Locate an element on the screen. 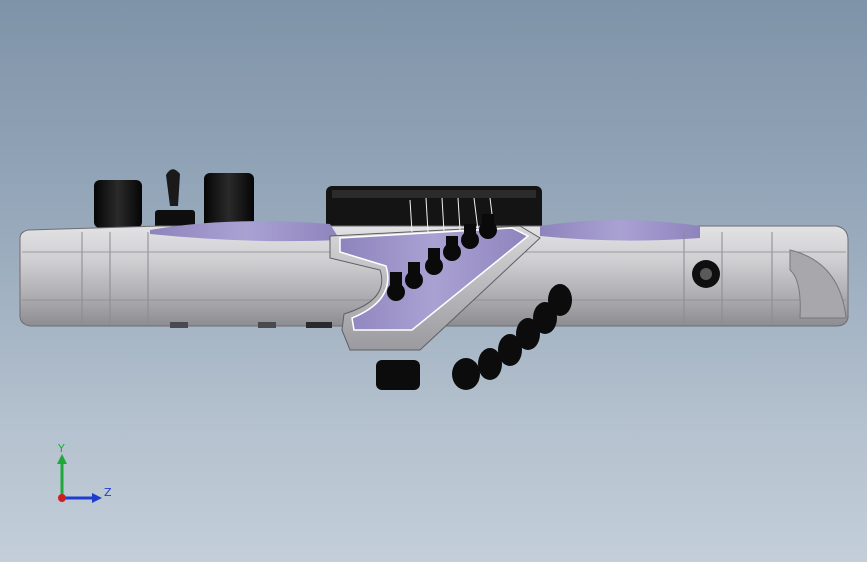 Image resolution: width=867 pixels, height=562 pixels. volume-knob is located at coordinates (118, 204).